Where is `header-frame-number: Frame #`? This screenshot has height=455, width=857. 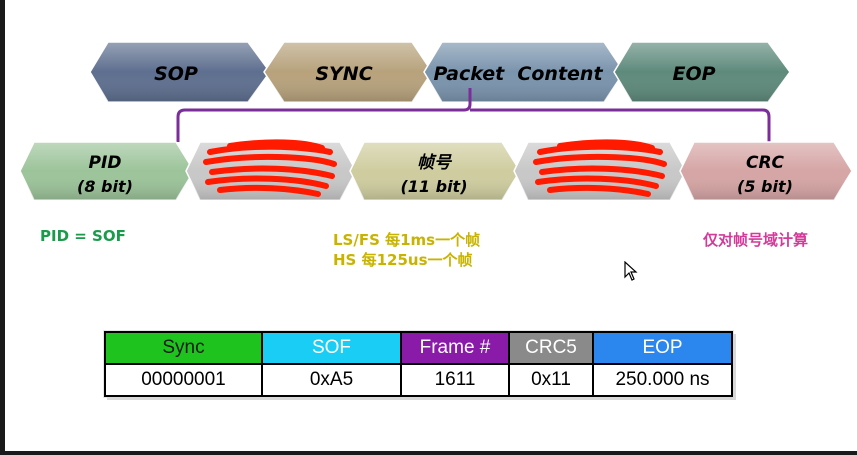
header-frame-number: Frame # is located at coordinates (455, 348).